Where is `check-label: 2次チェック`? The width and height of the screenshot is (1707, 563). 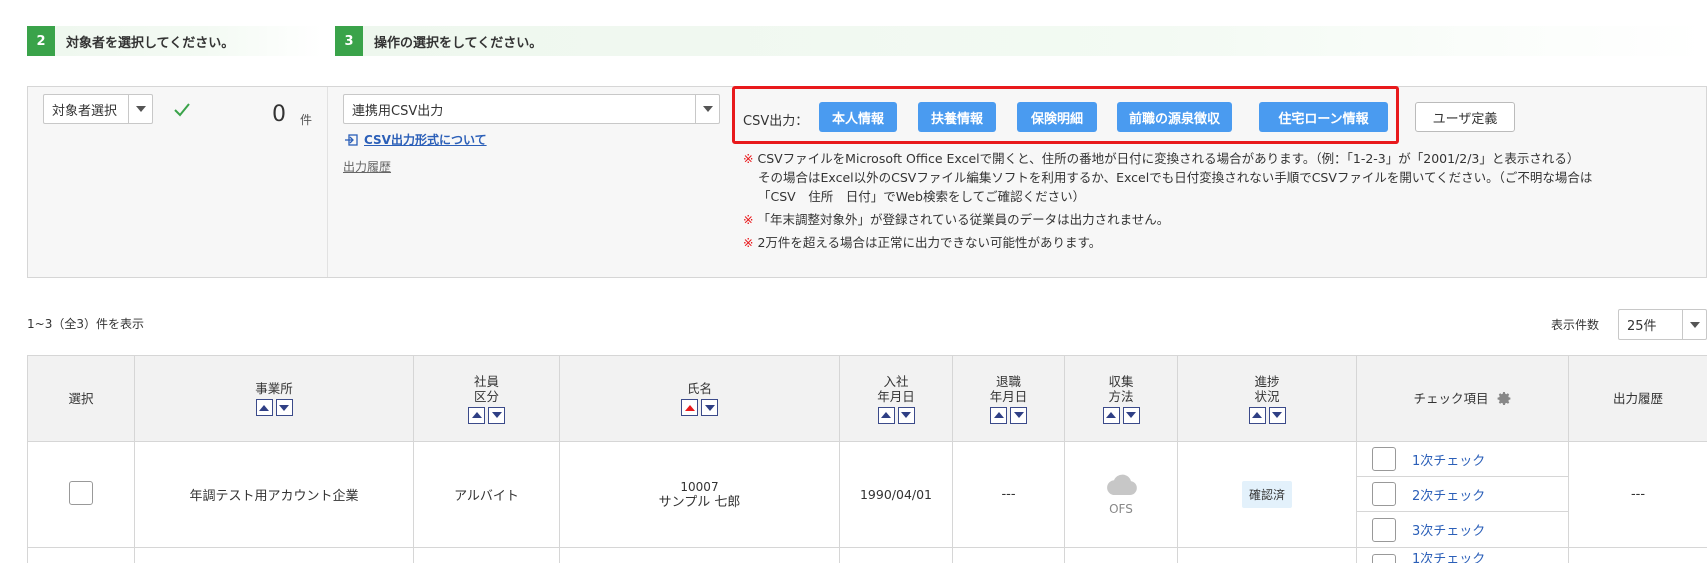 check-label: 2次チェック is located at coordinates (1448, 494).